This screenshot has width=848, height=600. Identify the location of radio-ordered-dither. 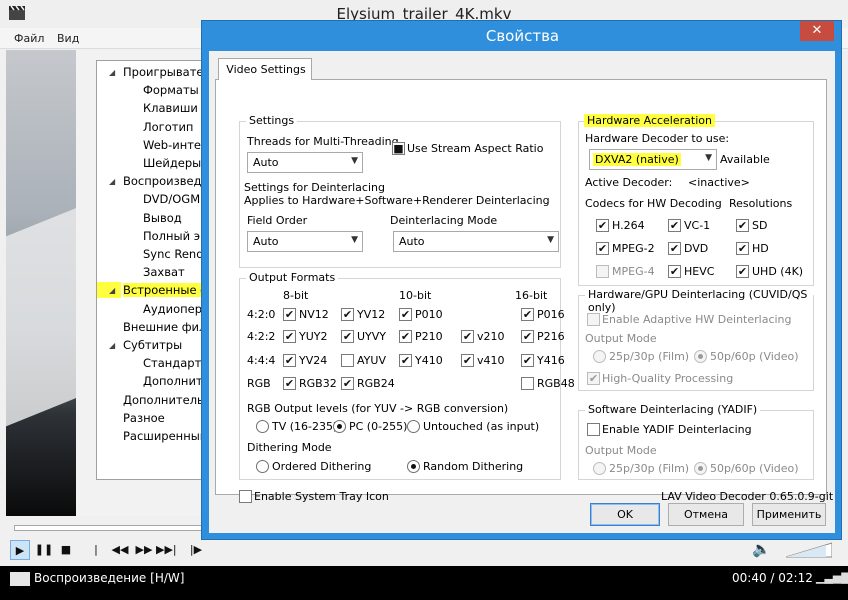
(262, 466).